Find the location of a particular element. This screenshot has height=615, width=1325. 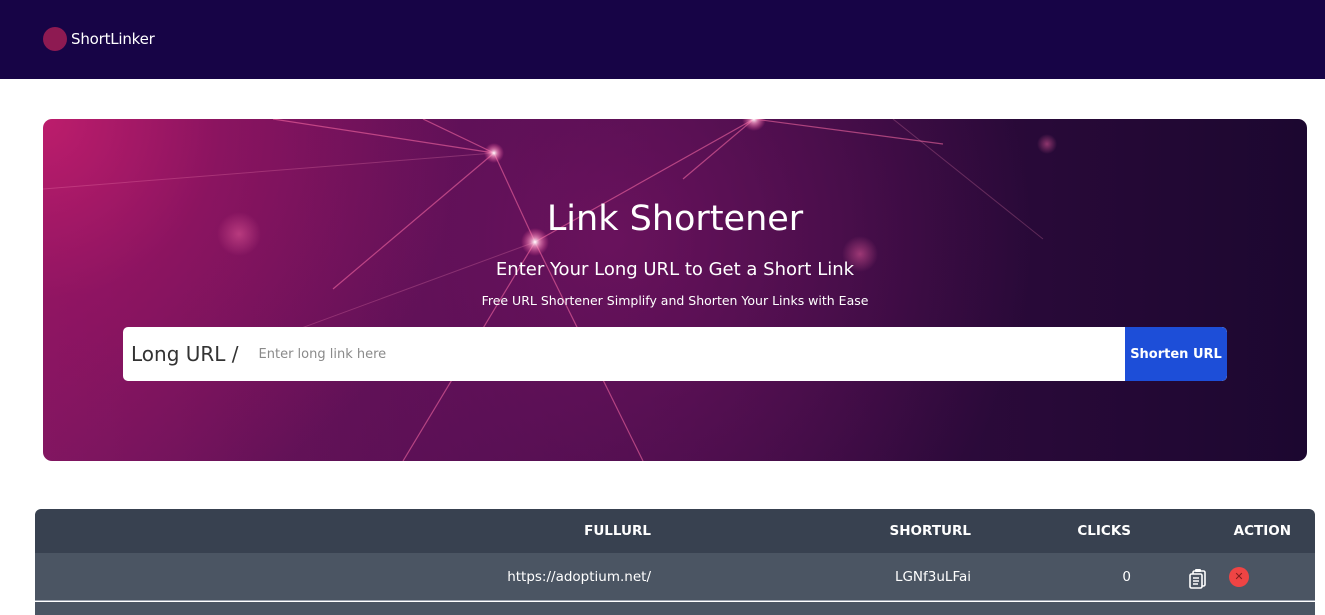

hero-subtitle: Enter Your Long URL to Get a Short Link is located at coordinates (675, 269).